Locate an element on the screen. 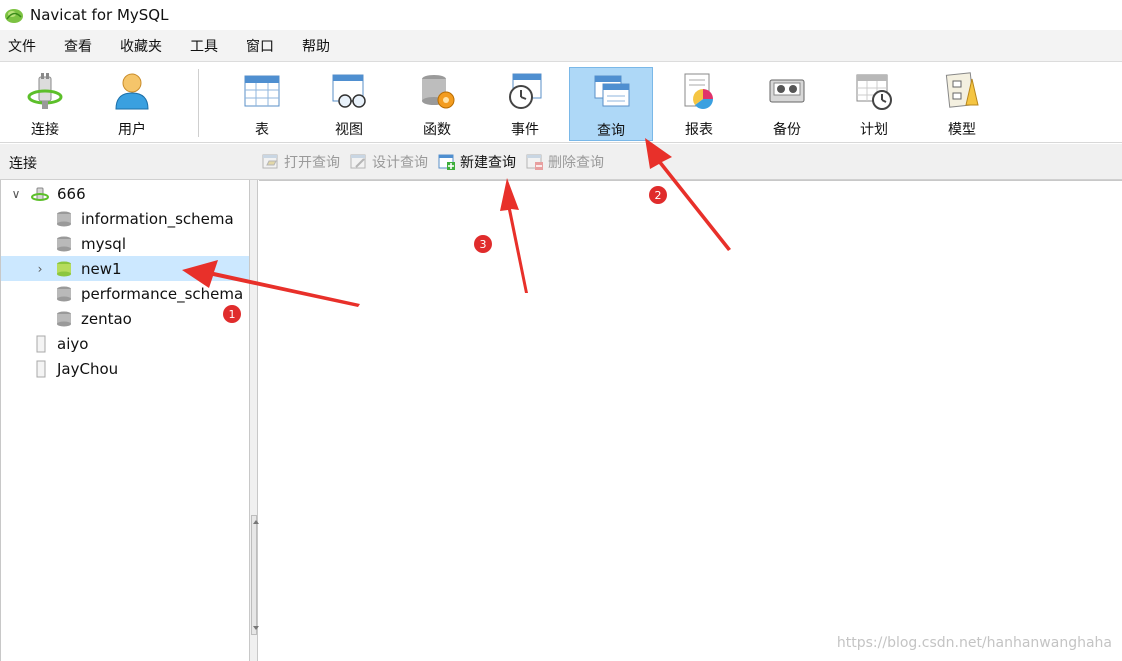  object-toolbar: 连接 打开查询 设计查询 新建查询 删除查询 is located at coordinates (561, 162).